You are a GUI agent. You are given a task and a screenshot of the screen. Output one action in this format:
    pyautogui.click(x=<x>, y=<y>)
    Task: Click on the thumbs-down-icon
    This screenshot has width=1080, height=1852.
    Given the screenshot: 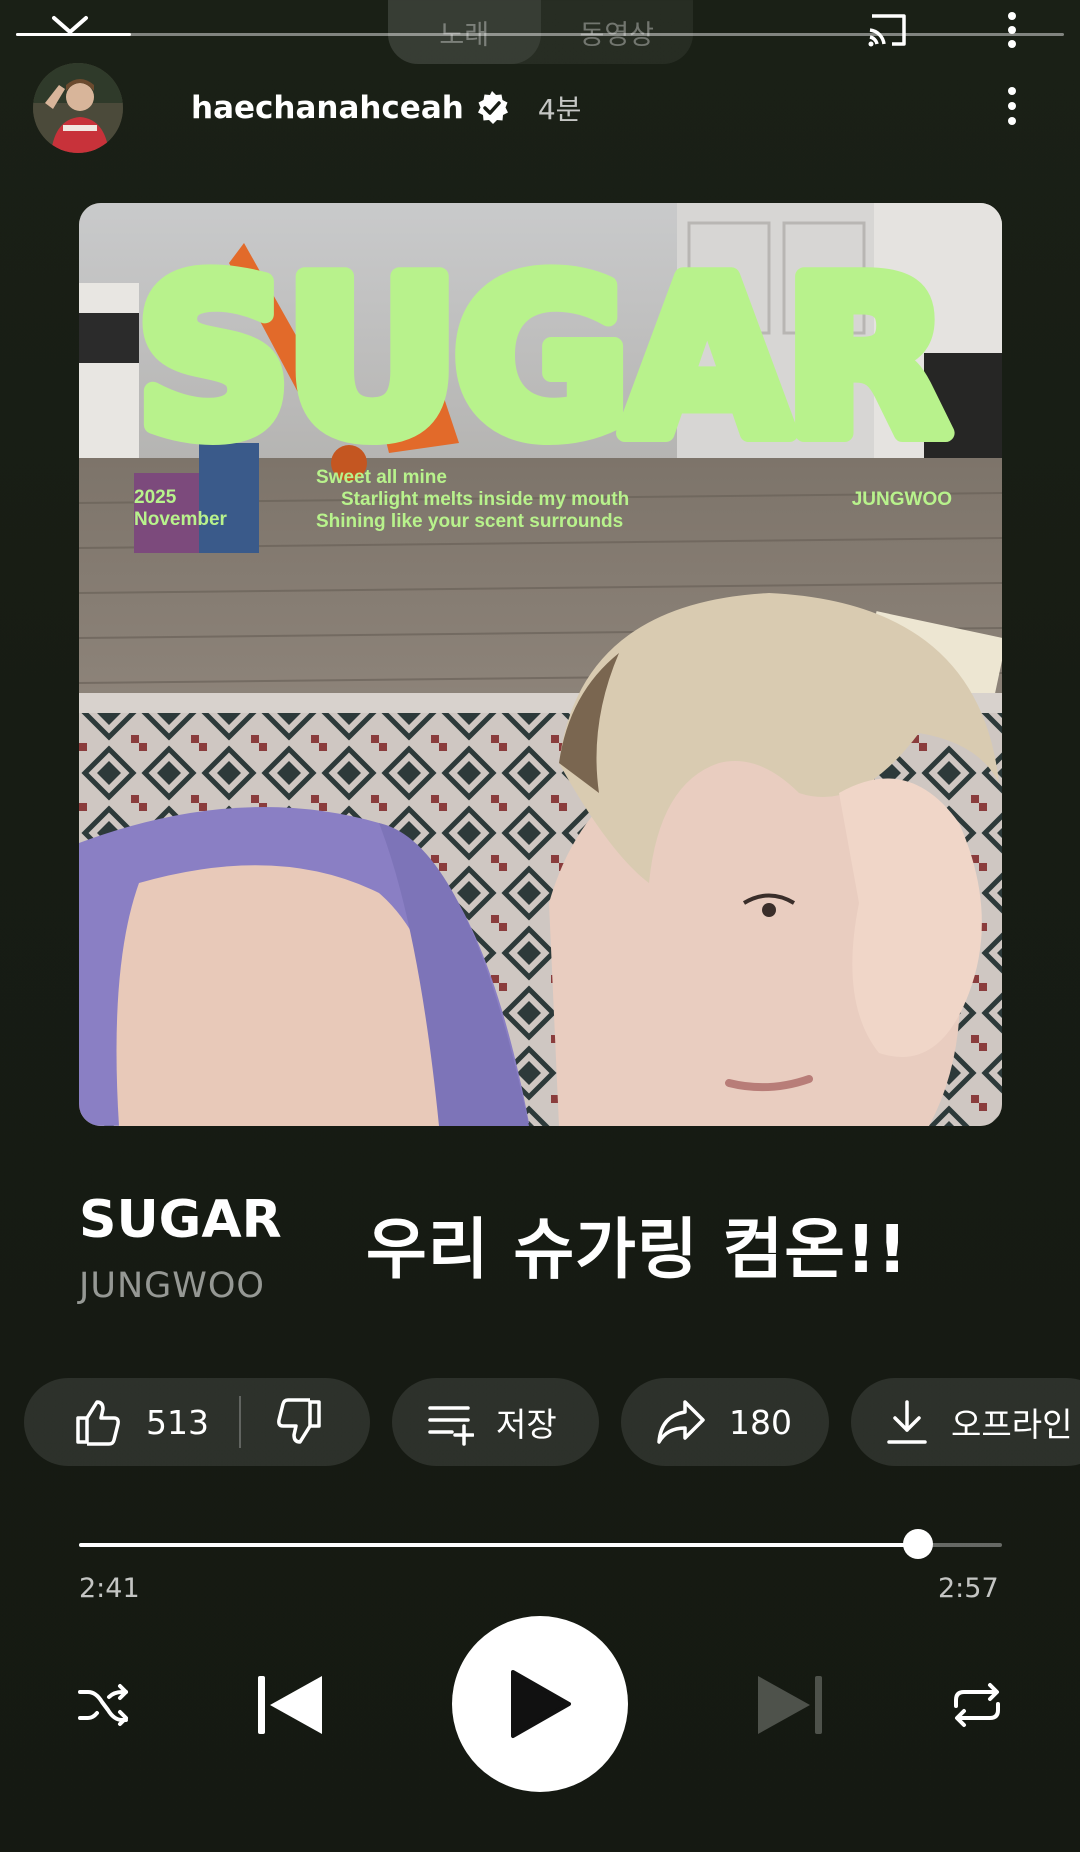 What is the action you would take?
    pyautogui.click(x=299, y=1422)
    